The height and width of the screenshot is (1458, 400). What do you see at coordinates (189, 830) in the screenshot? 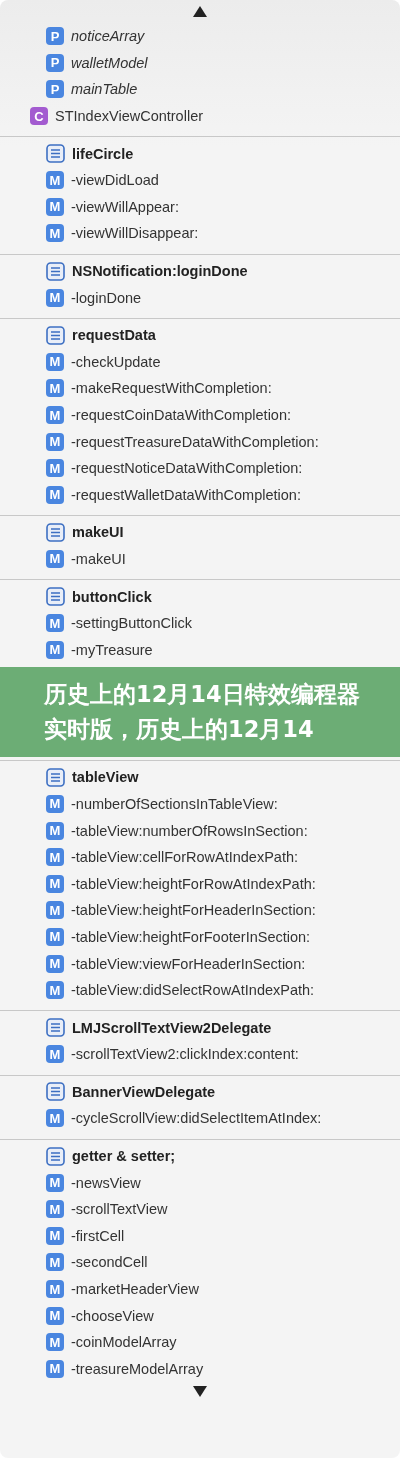
I see `method-item: -tableView:numberOfRowsInSection:` at bounding box center [189, 830].